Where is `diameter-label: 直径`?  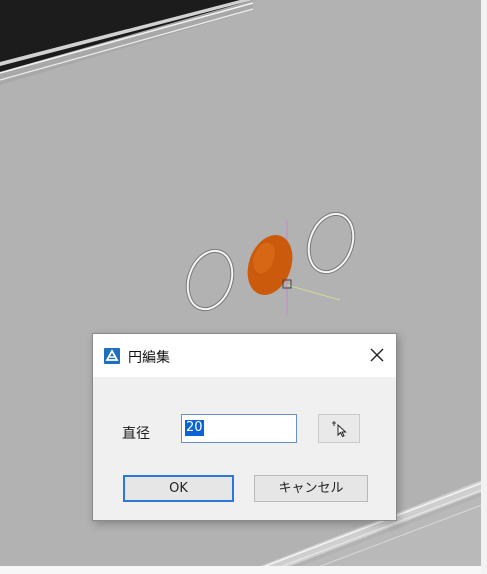 diameter-label: 直径 is located at coordinates (136, 434).